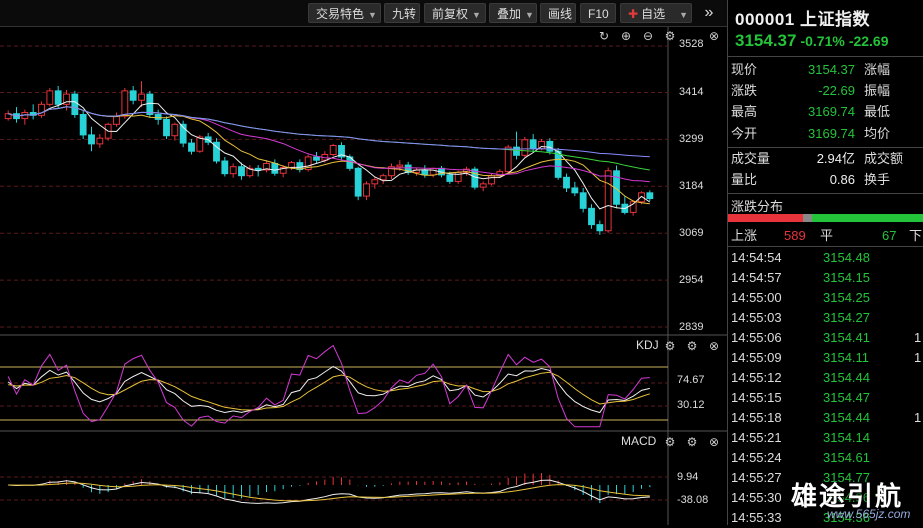 The width and height of the screenshot is (923, 528). I want to click on ma5-line, so click(329, 155).